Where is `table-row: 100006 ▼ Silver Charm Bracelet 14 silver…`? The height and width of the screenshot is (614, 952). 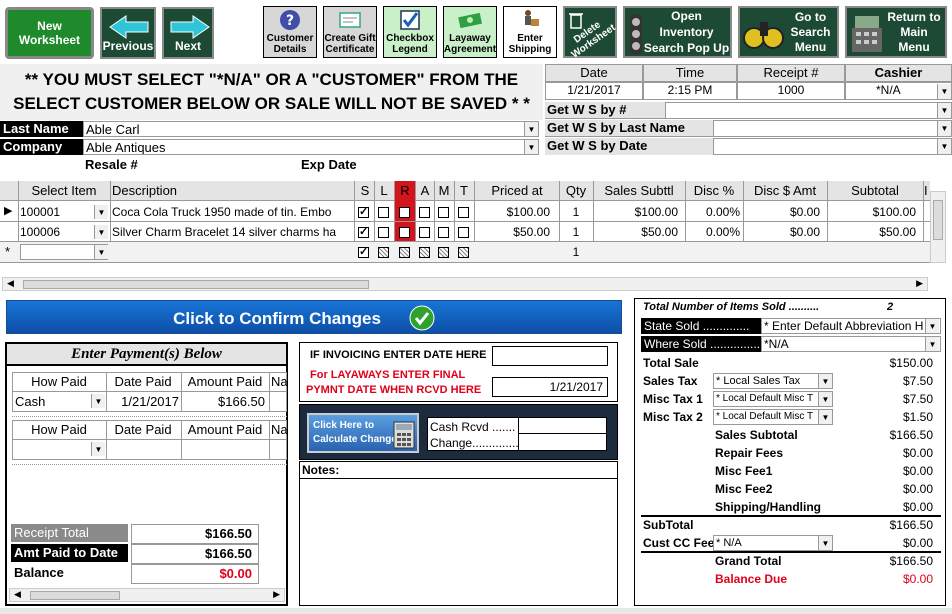
table-row: 100006 ▼ Silver Charm Bracelet 14 silver… is located at coordinates (465, 231).